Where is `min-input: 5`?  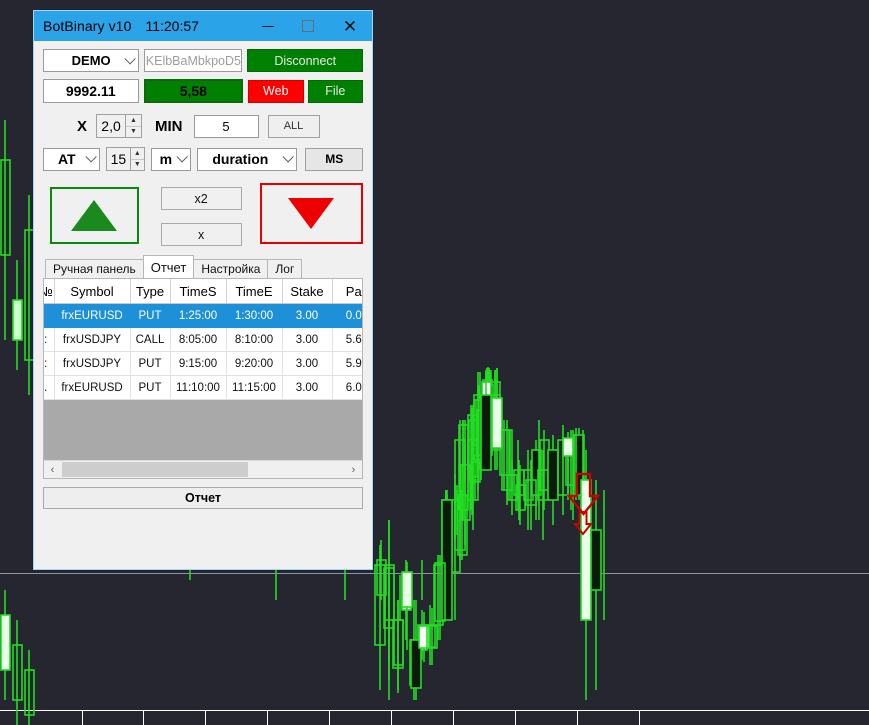
min-input: 5 is located at coordinates (226, 126).